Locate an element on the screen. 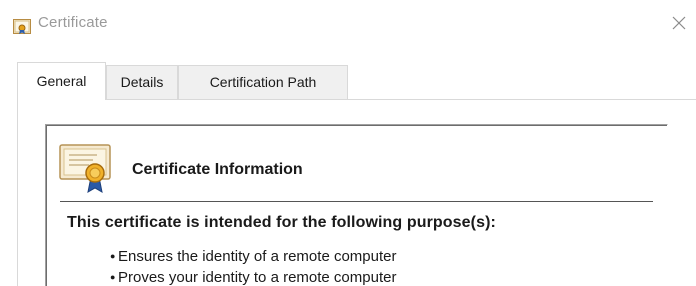  tab-details: Details is located at coordinates (142, 82).